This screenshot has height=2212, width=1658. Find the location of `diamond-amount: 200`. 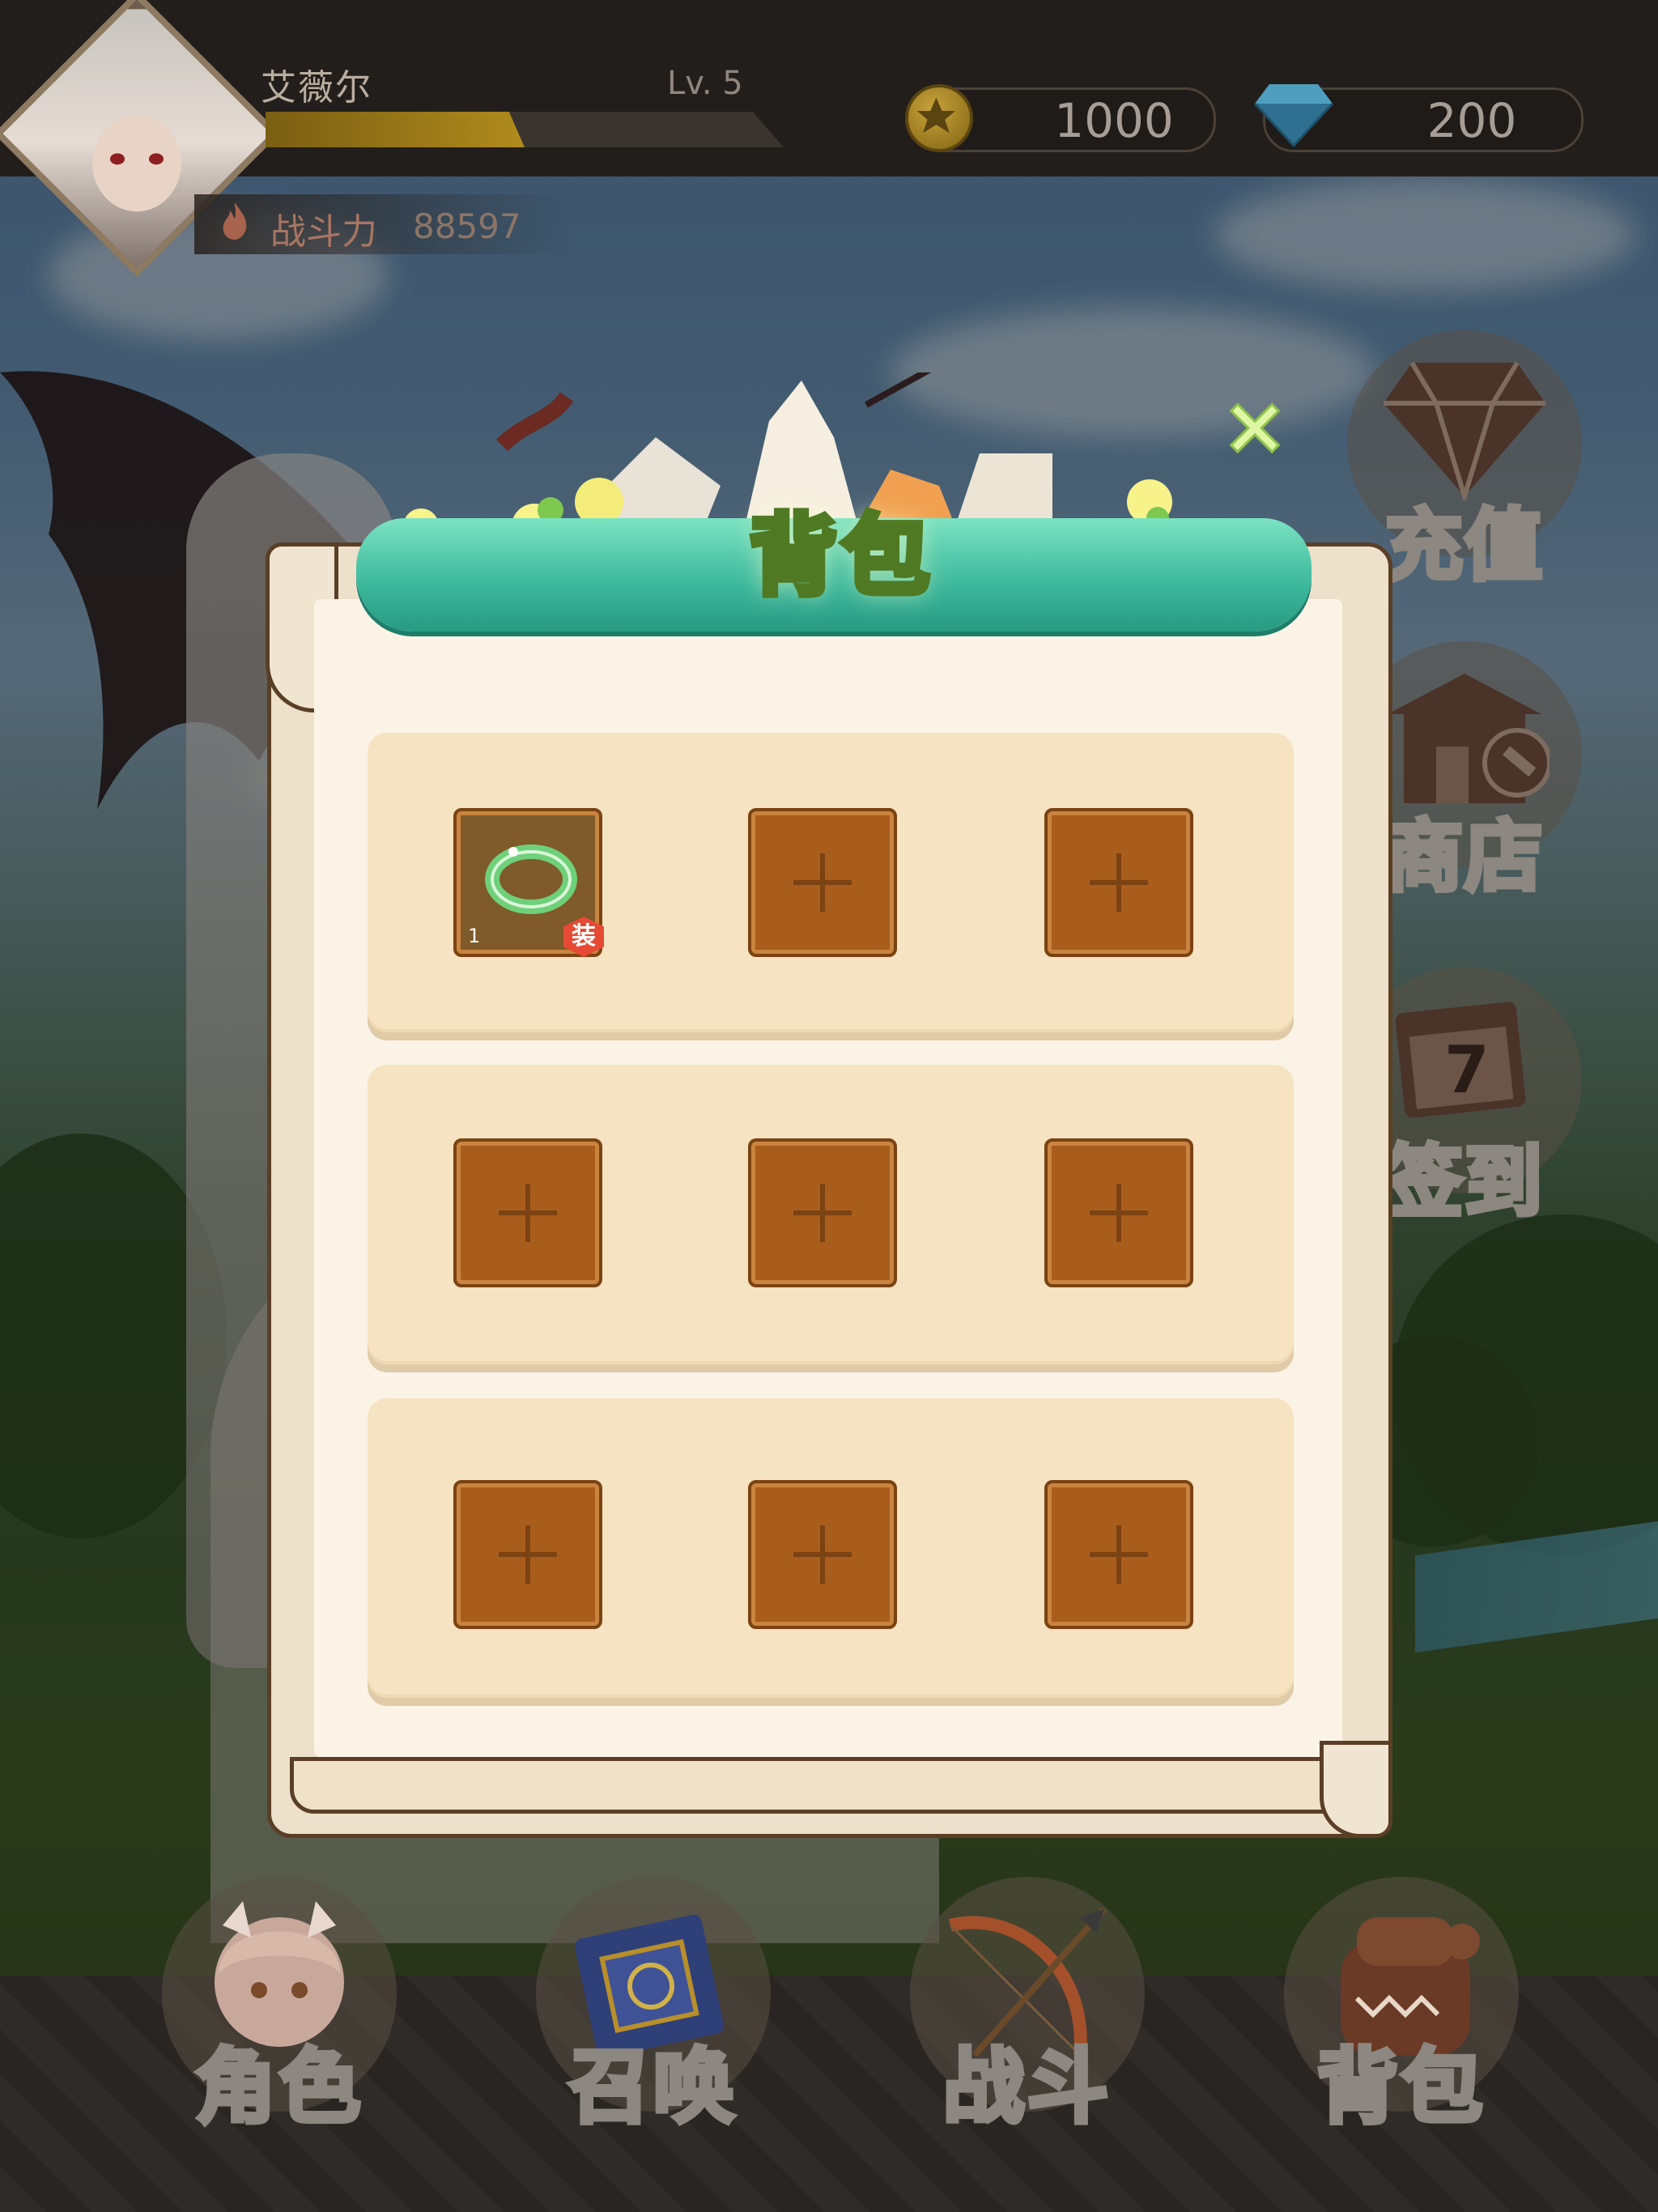

diamond-amount: 200 is located at coordinates (1471, 121).